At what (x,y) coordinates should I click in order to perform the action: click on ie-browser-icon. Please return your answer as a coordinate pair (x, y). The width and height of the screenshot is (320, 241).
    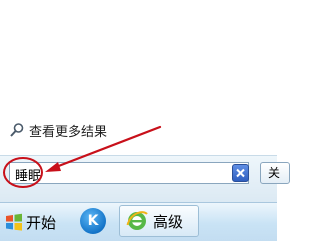
    Looking at the image, I should click on (137, 220).